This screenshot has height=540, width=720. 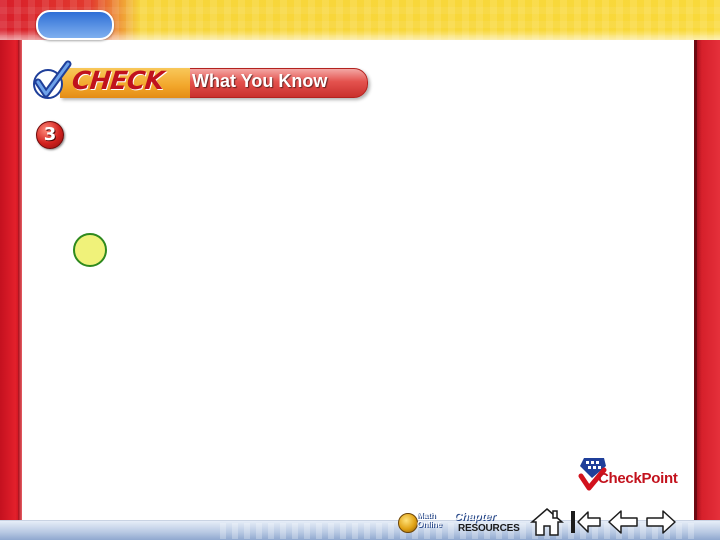 What do you see at coordinates (11, 285) in the screenshot?
I see `left-frame-bar` at bounding box center [11, 285].